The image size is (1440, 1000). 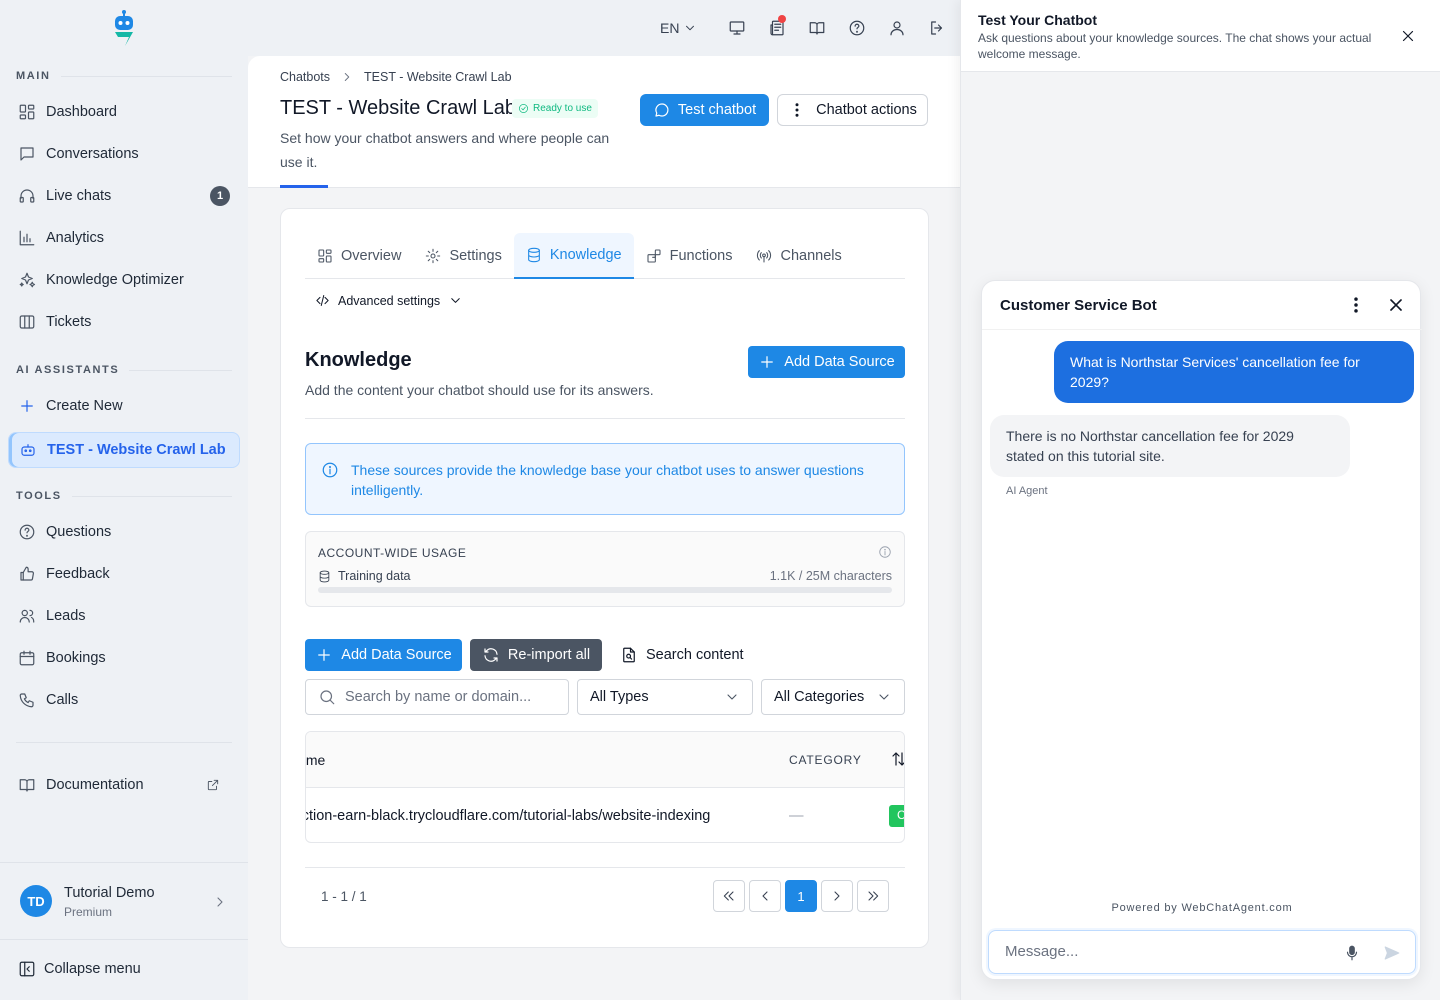 What do you see at coordinates (124, 196) in the screenshot?
I see `sidebar-item-live-chats: Live chats 1` at bounding box center [124, 196].